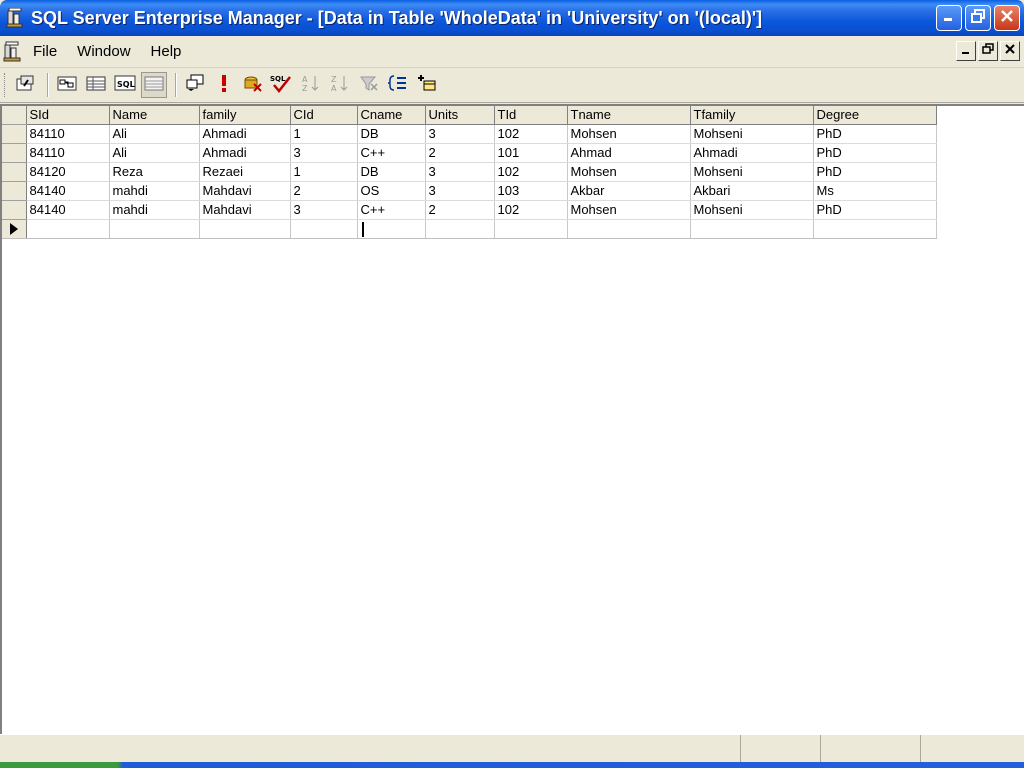 This screenshot has height=768, width=1024. What do you see at coordinates (966, 51) in the screenshot?
I see `child-minimize-button` at bounding box center [966, 51].